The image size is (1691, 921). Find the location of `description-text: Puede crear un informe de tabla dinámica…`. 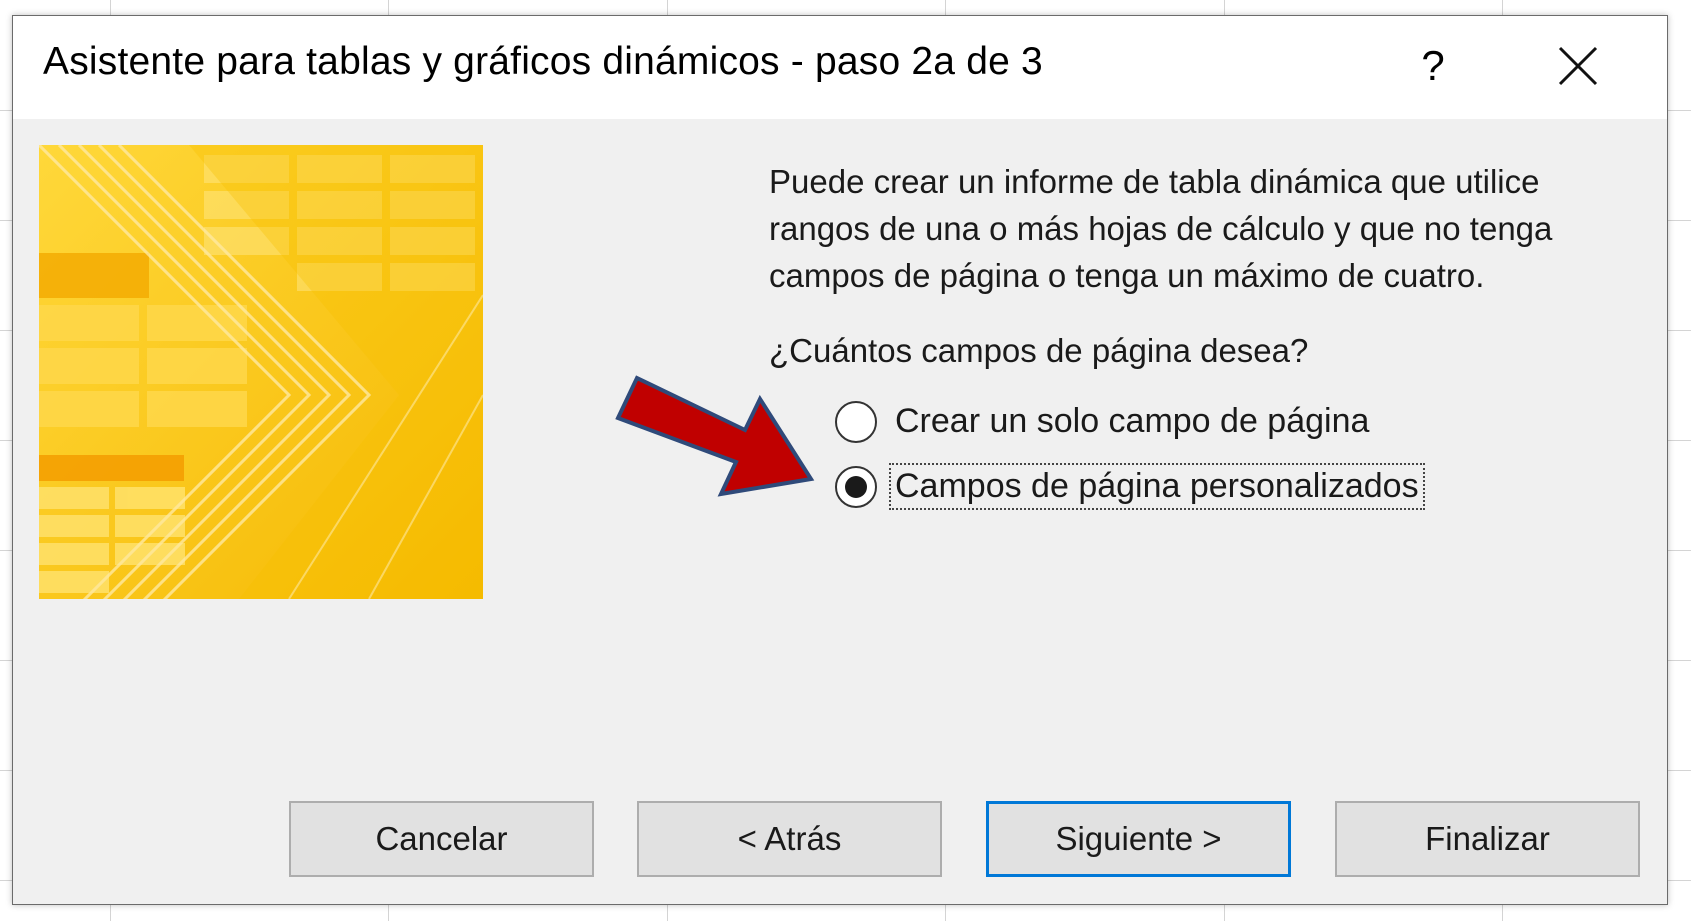

description-text: Puede crear un informe de tabla dinámica… is located at coordinates (1161, 228).